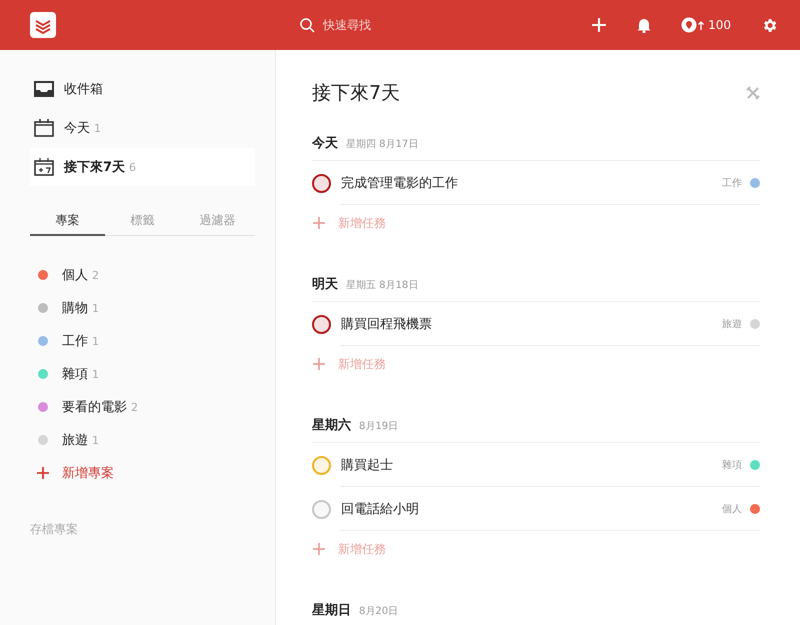 The height and width of the screenshot is (625, 800). I want to click on day-heading: 星期六, so click(331, 425).